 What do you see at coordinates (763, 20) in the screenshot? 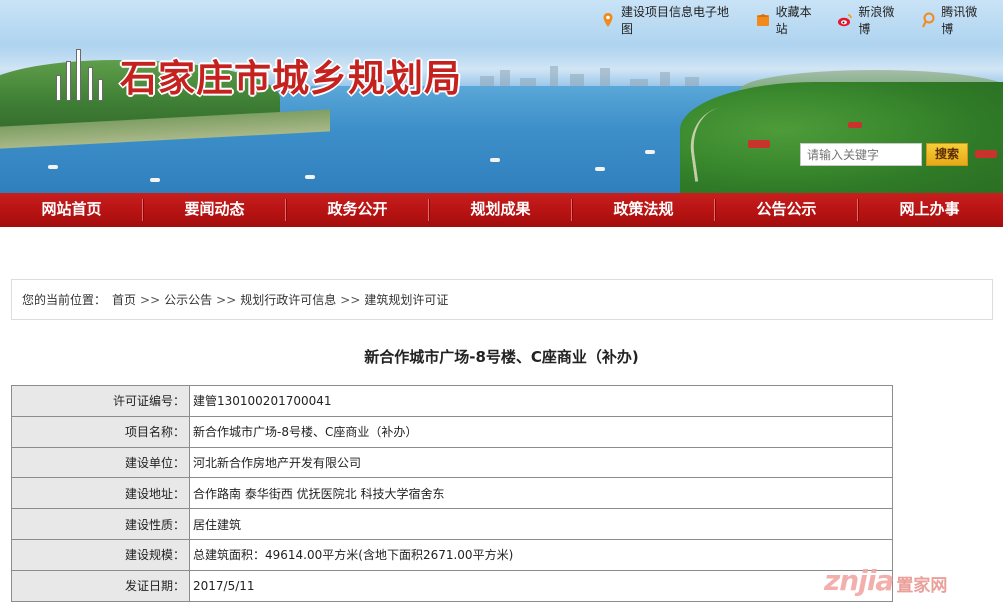
I see `bookmark-icon` at bounding box center [763, 20].